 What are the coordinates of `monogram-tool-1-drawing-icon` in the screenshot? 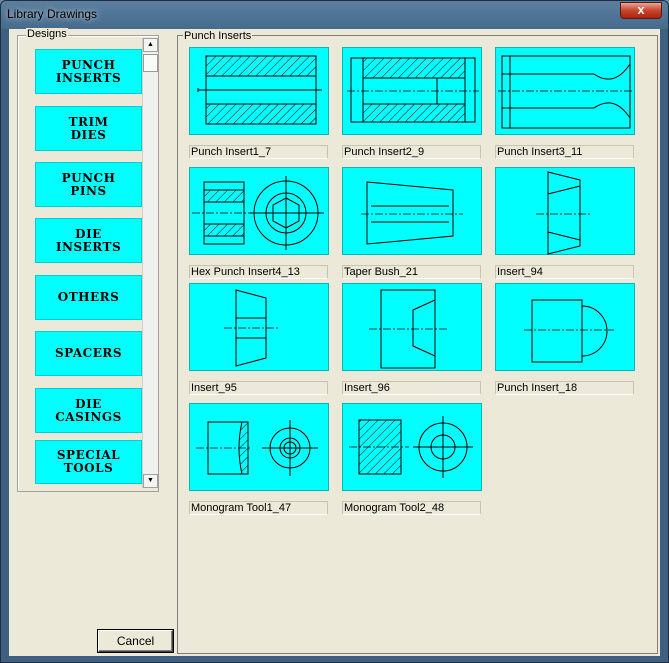 It's located at (259, 447).